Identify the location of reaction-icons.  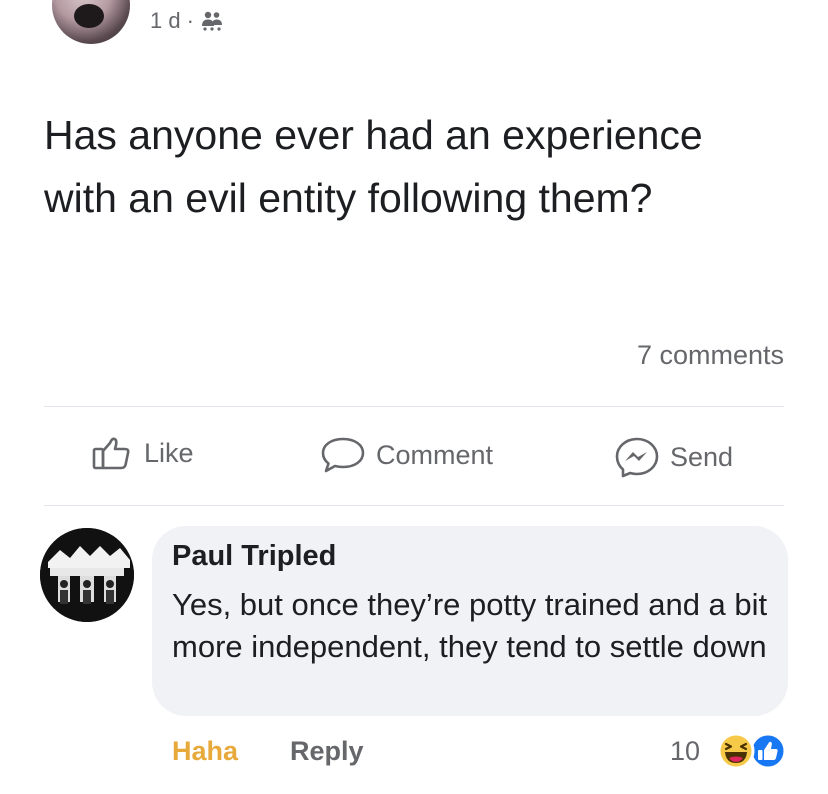
(750, 751).